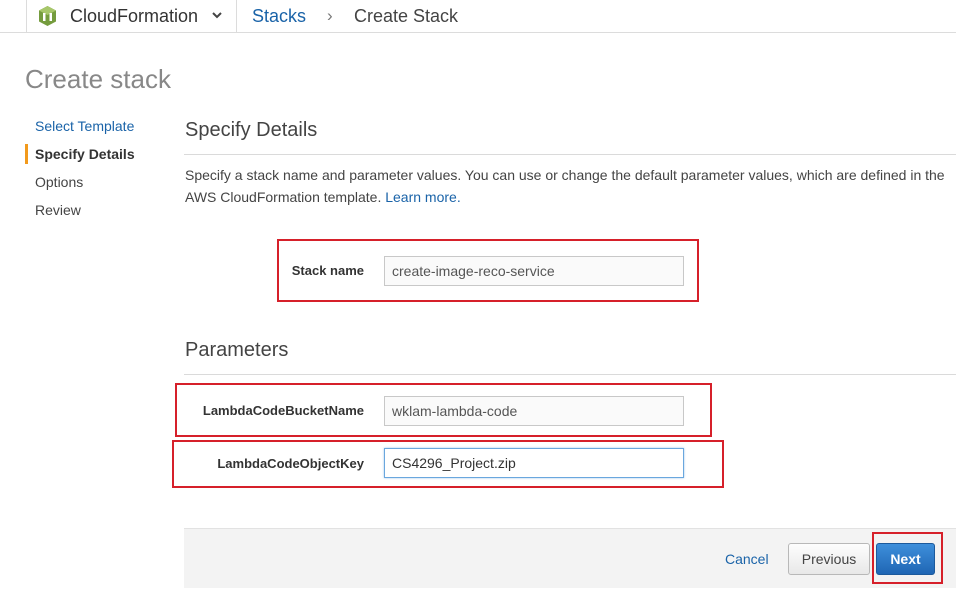 The width and height of the screenshot is (956, 614). Describe the element at coordinates (47, 16) in the screenshot. I see `cloudformation-icon` at that location.